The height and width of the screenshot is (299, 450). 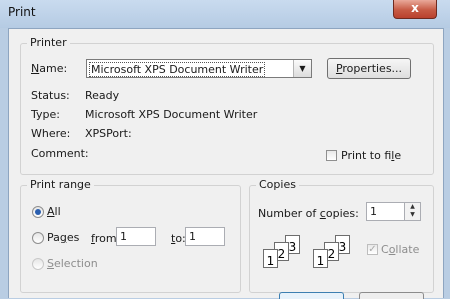 I want to click on from-input: 1, so click(x=136, y=236).